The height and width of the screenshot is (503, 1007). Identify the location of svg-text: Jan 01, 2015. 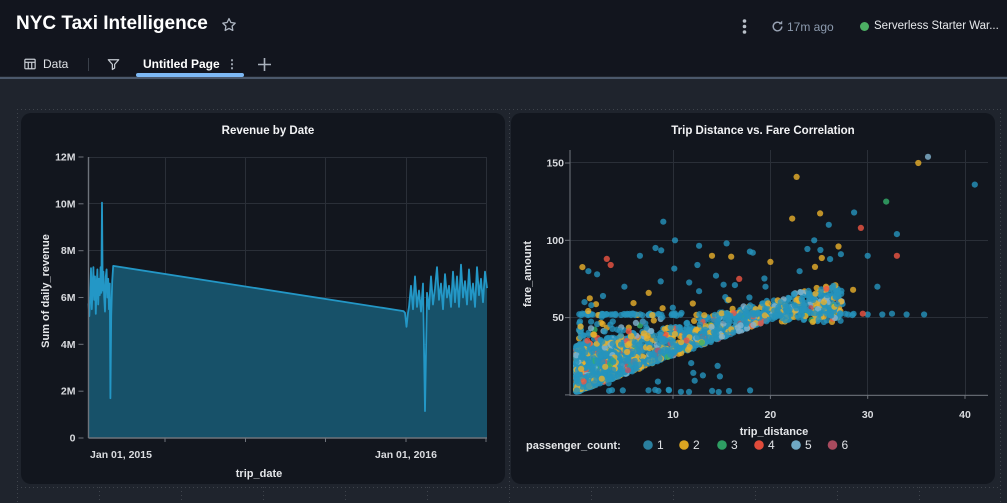
(121, 455).